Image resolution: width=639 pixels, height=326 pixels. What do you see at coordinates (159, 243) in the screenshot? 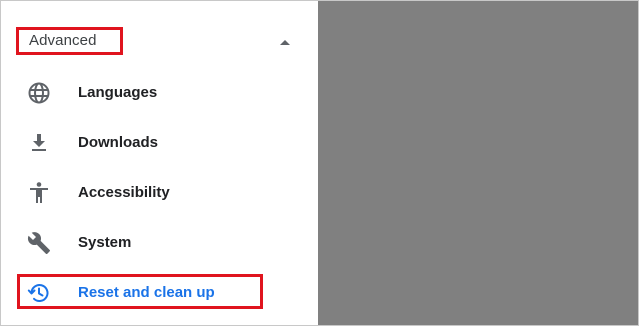
I see `sidebar-item-system: System` at bounding box center [159, 243].